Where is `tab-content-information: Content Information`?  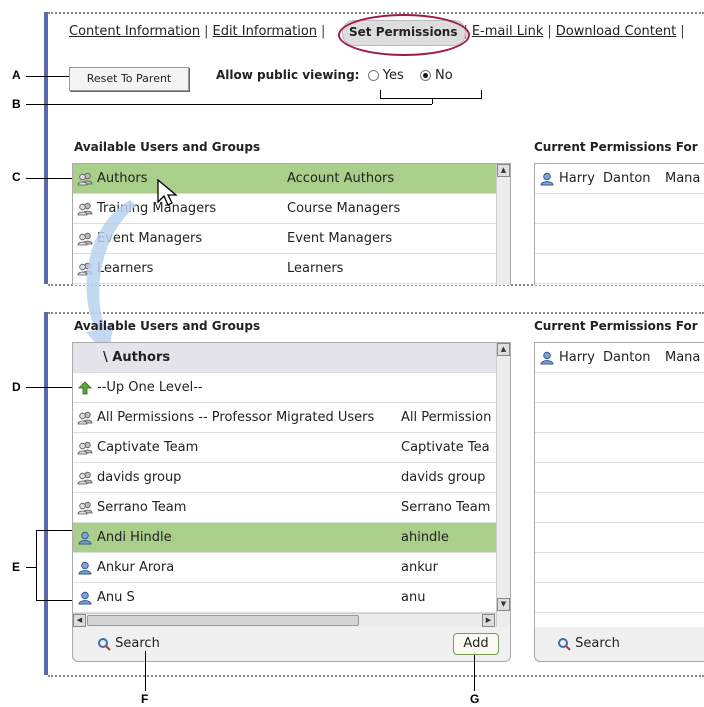 tab-content-information: Content Information is located at coordinates (134, 31).